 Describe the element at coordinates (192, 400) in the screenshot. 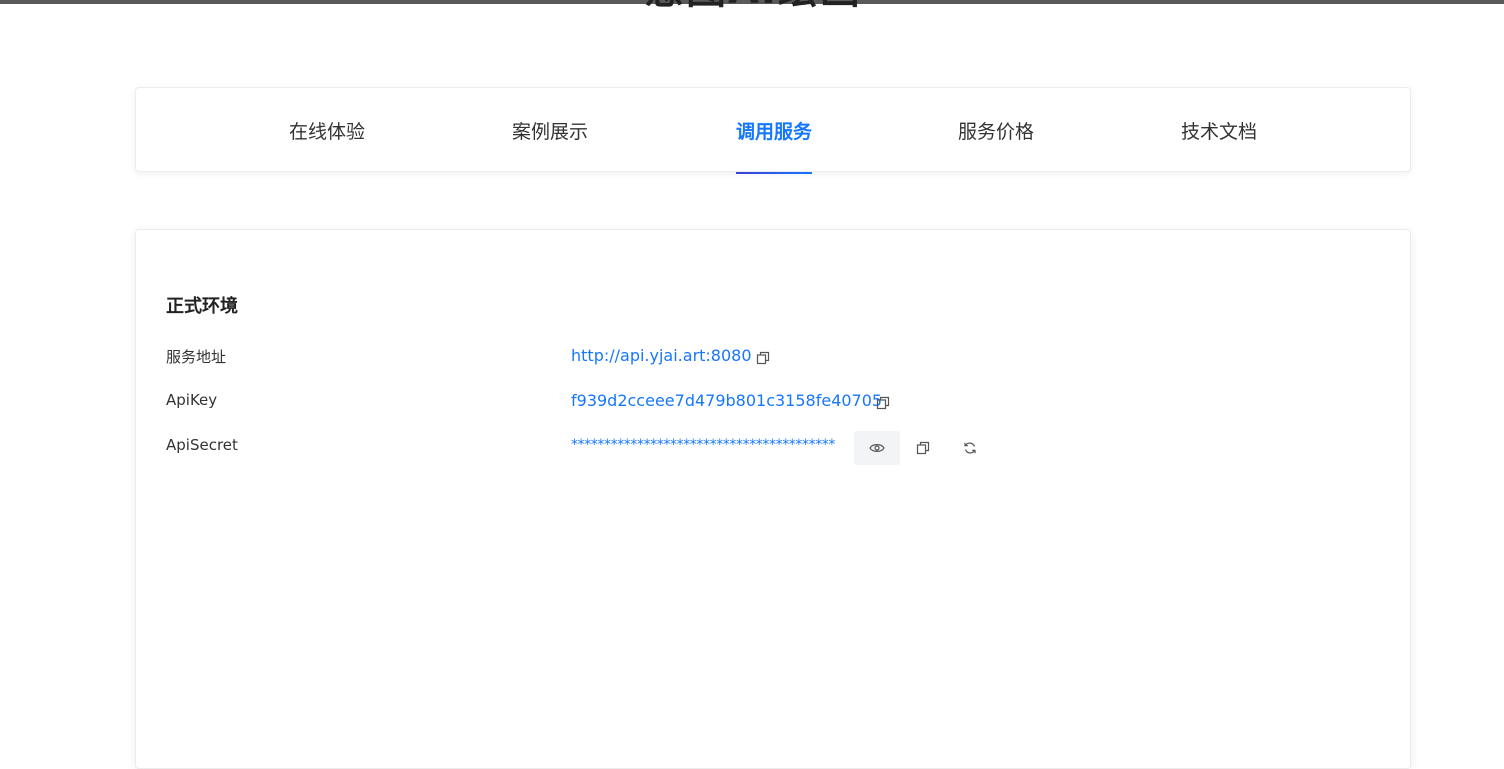

I see `apikey-label: ApiKey` at that location.